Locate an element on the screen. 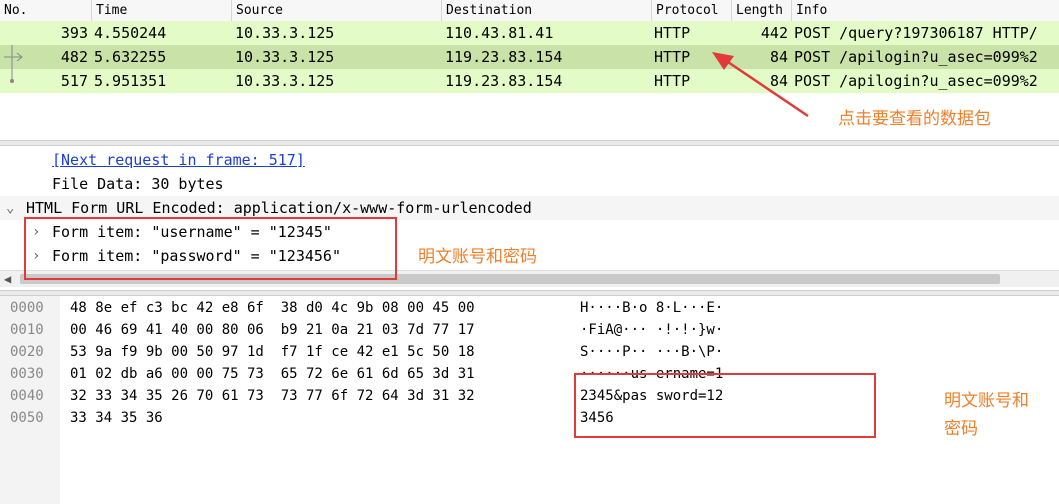 This screenshot has width=1059, height=504. bytes-annotation-line1: 明文账号和 is located at coordinates (986, 401).